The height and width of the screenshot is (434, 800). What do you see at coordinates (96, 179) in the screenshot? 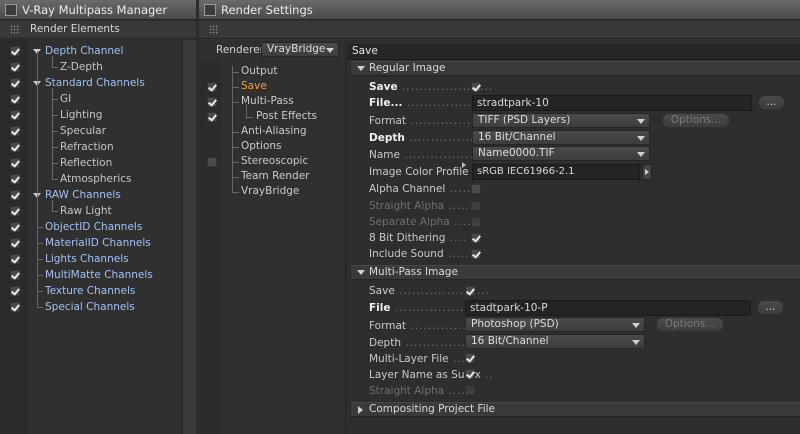
I see `channel-label: Atmospherics` at bounding box center [96, 179].